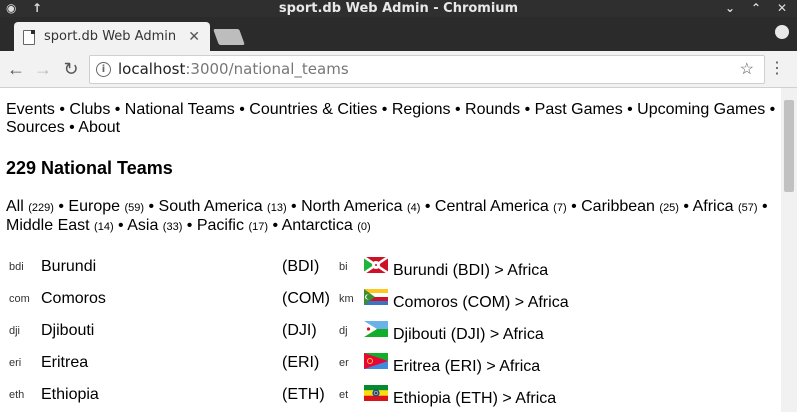 The image size is (797, 412). I want to click on team-abbr: (DJI), so click(299, 330).